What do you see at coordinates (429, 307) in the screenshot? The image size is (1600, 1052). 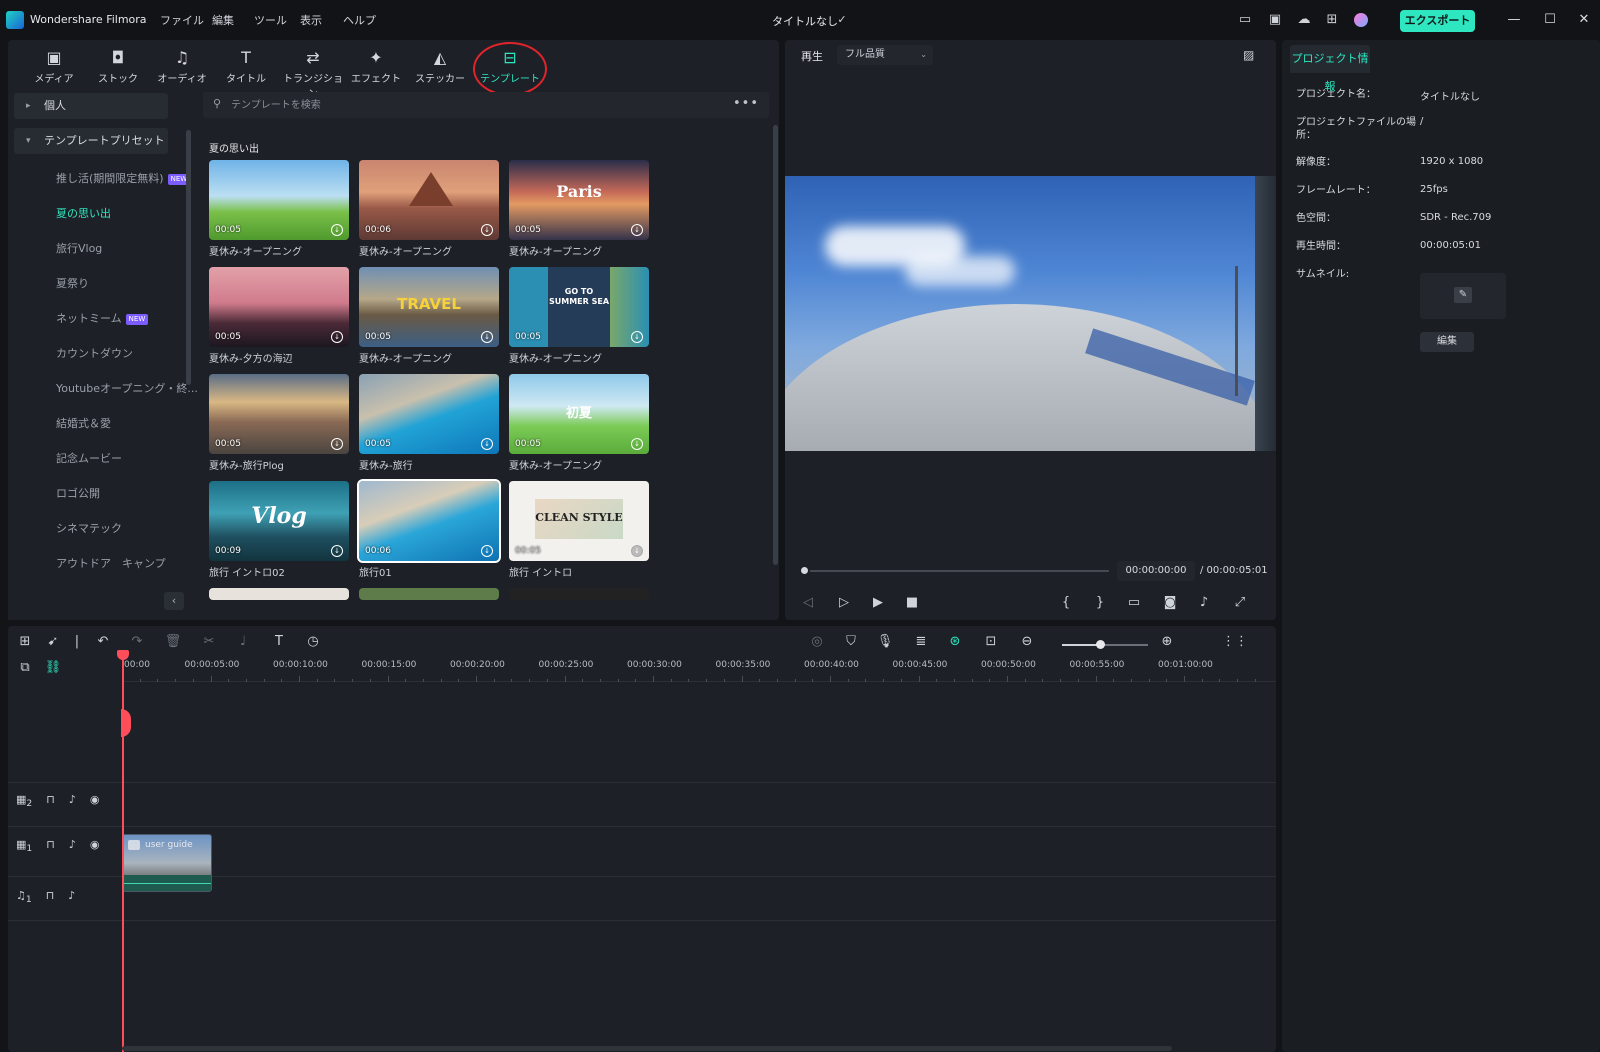 I see `template-card: TRAVEL 00:05 ↓` at bounding box center [429, 307].